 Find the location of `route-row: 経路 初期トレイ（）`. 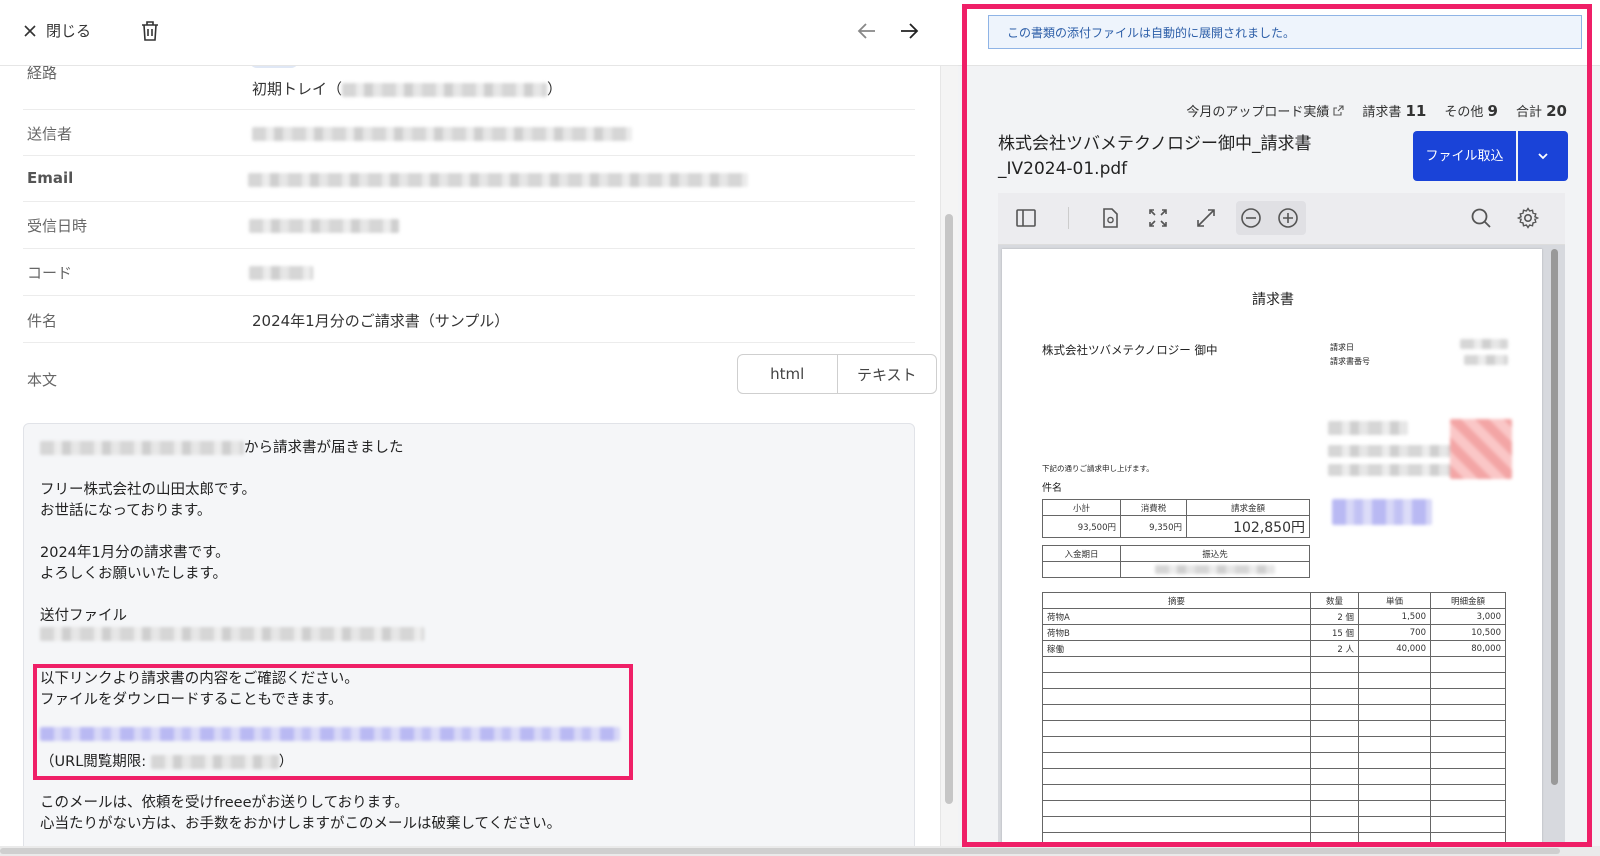

route-row: 経路 初期トレイ（） is located at coordinates (469, 87).